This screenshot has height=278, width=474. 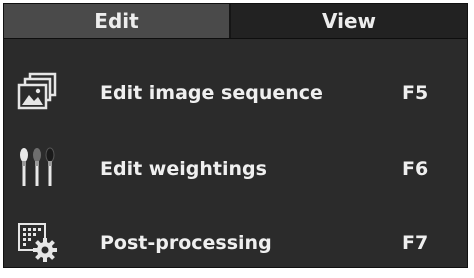 What do you see at coordinates (37, 92) in the screenshot?
I see `image-stack-icon` at bounding box center [37, 92].